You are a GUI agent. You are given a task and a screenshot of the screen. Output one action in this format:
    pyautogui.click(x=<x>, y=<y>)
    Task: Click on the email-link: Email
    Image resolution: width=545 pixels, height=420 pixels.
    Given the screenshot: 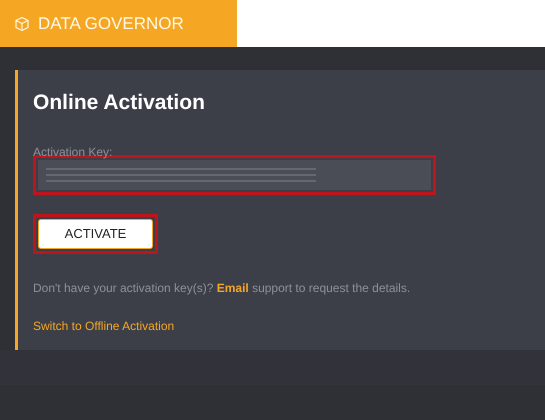 What is the action you would take?
    pyautogui.click(x=232, y=288)
    